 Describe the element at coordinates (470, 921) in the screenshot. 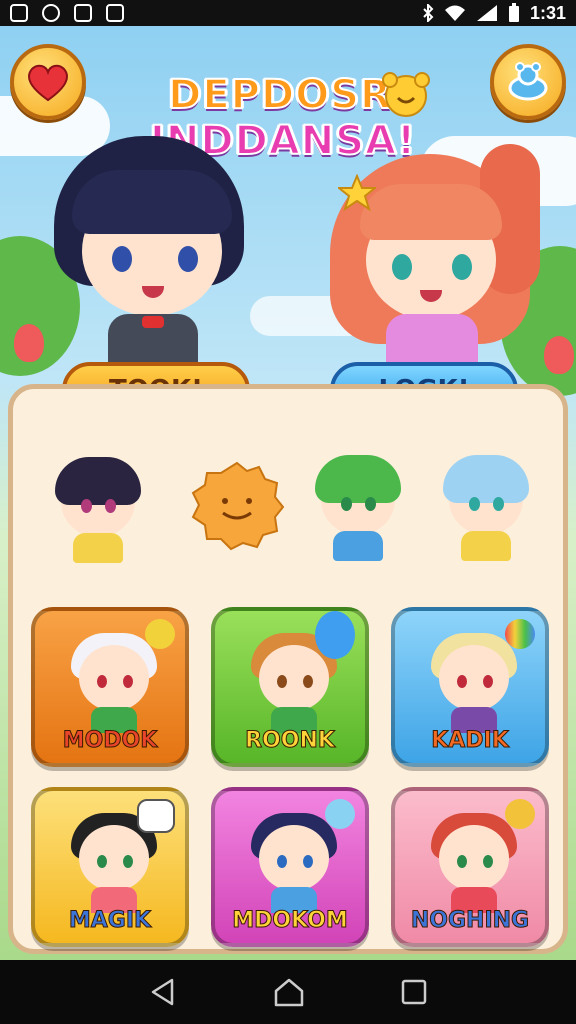

I see `tile-label: NOGHING` at that location.